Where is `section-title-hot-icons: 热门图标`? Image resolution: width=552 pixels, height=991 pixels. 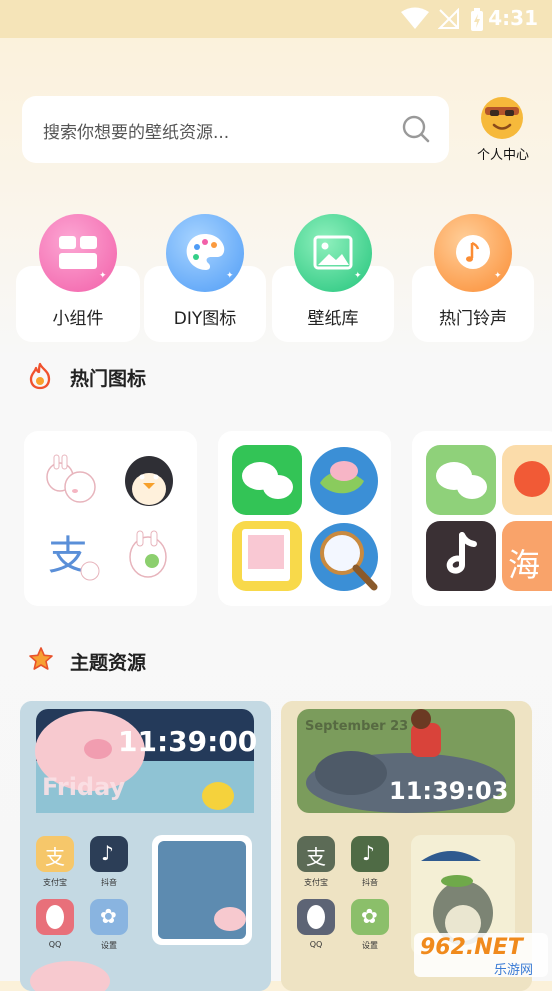 section-title-hot-icons: 热门图标 is located at coordinates (108, 379).